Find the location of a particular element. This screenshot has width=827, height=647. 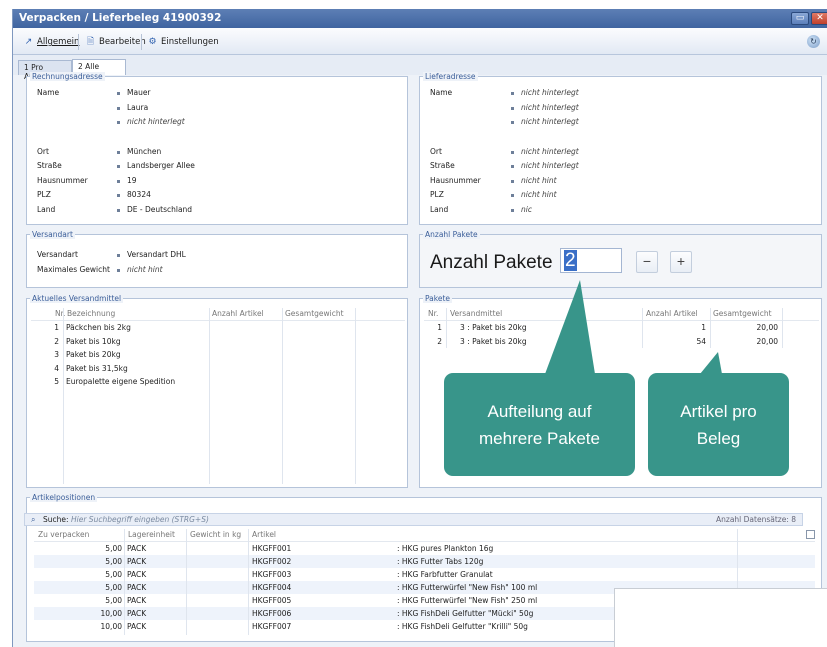

column-header: Artikel is located at coordinates (264, 534).